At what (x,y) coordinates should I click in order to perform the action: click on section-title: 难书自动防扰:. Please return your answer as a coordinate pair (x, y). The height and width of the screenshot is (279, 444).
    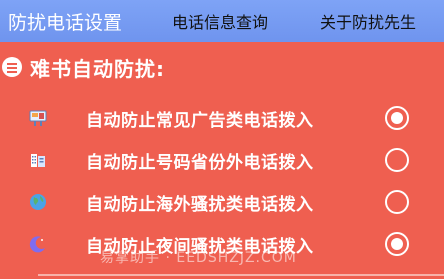
    Looking at the image, I should click on (97, 68).